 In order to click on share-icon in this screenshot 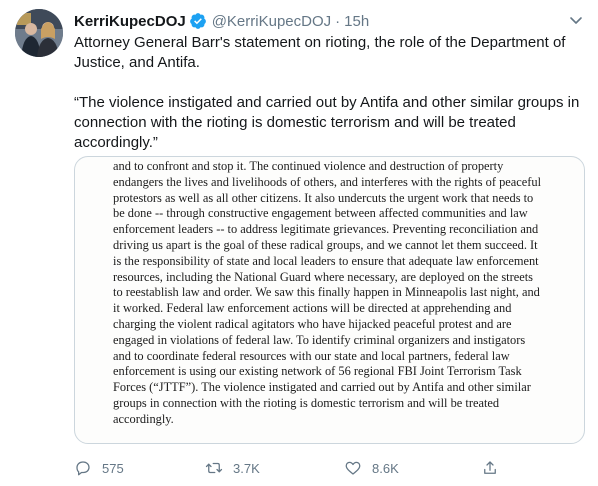, I will do `click(490, 467)`.